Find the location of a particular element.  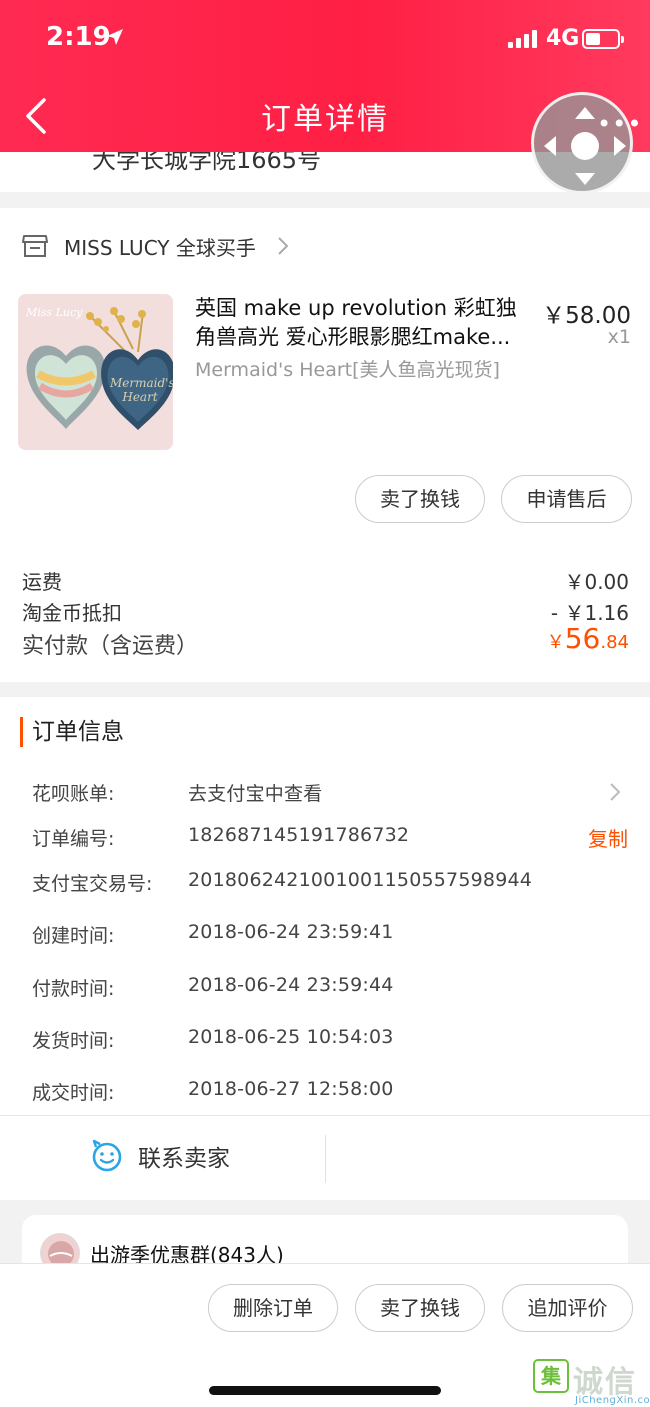

copy-order-number-button: 复制 is located at coordinates (608, 837).